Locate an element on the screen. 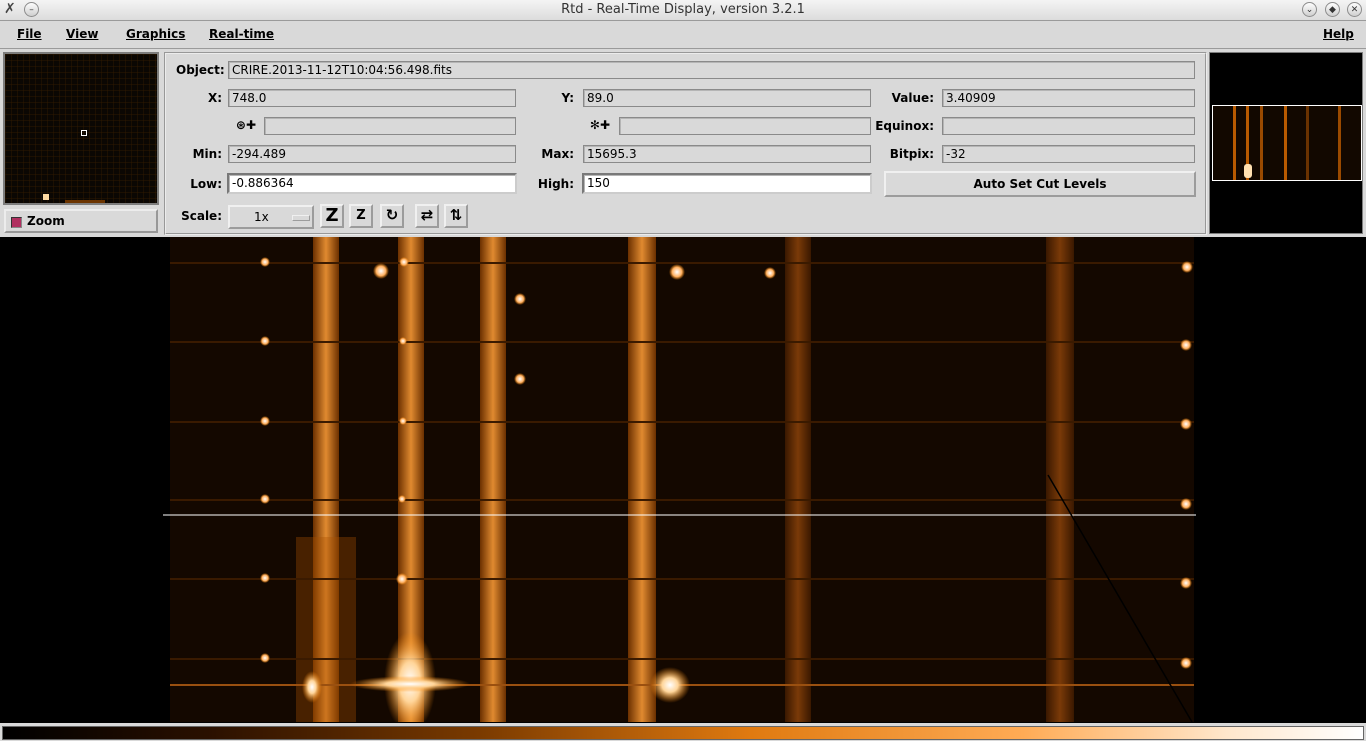 The height and width of the screenshot is (741, 1366). window-title: Rtd - Real-Time Display, version 3.2.1 is located at coordinates (683, 9).